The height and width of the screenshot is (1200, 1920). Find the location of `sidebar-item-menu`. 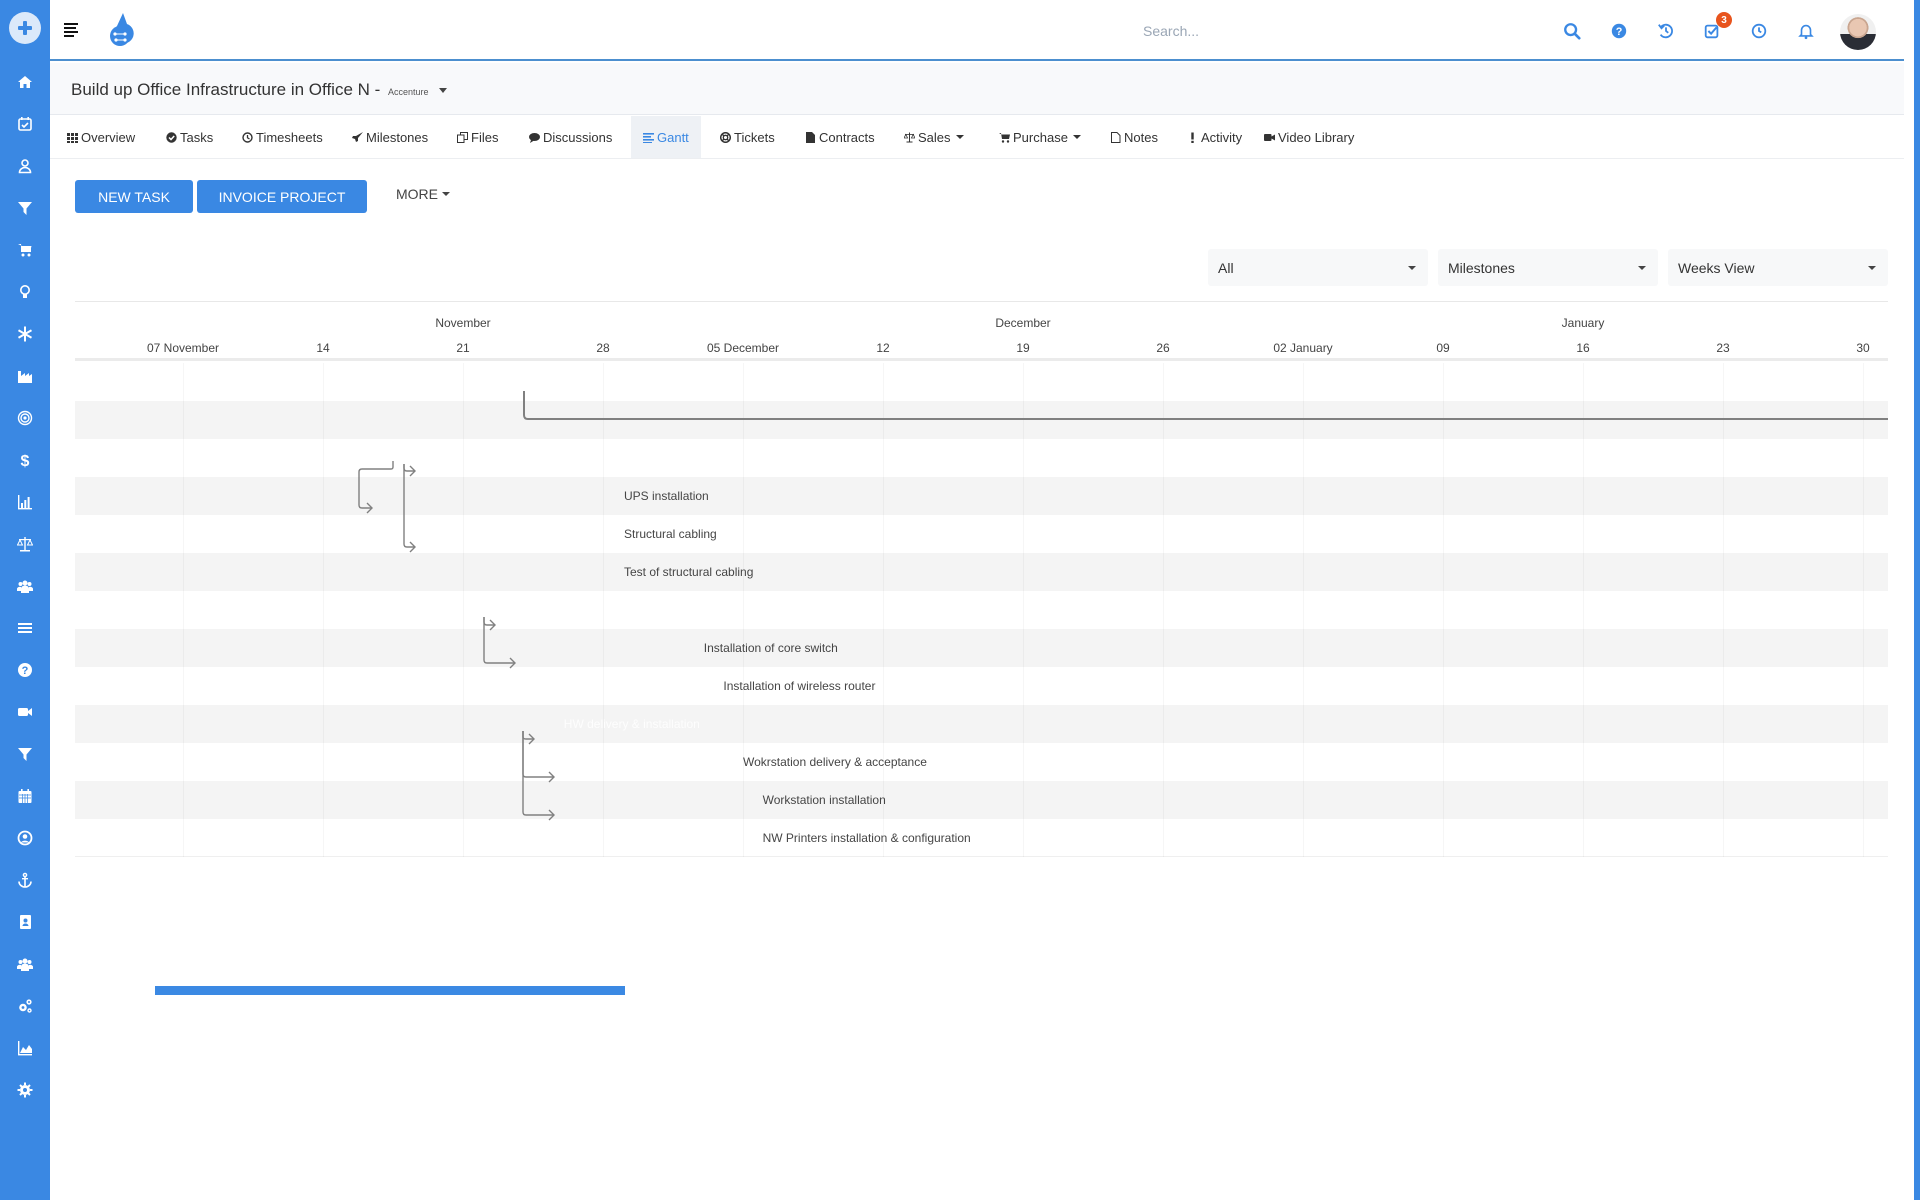

sidebar-item-menu is located at coordinates (25, 628).